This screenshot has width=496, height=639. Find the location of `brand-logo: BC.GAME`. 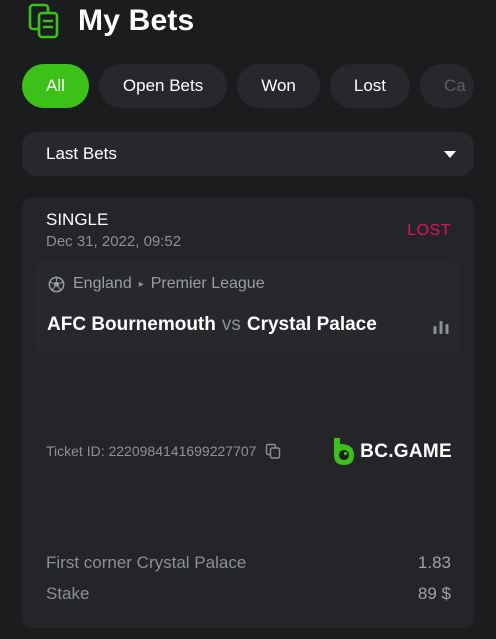

brand-logo: BC.GAME is located at coordinates (392, 452).